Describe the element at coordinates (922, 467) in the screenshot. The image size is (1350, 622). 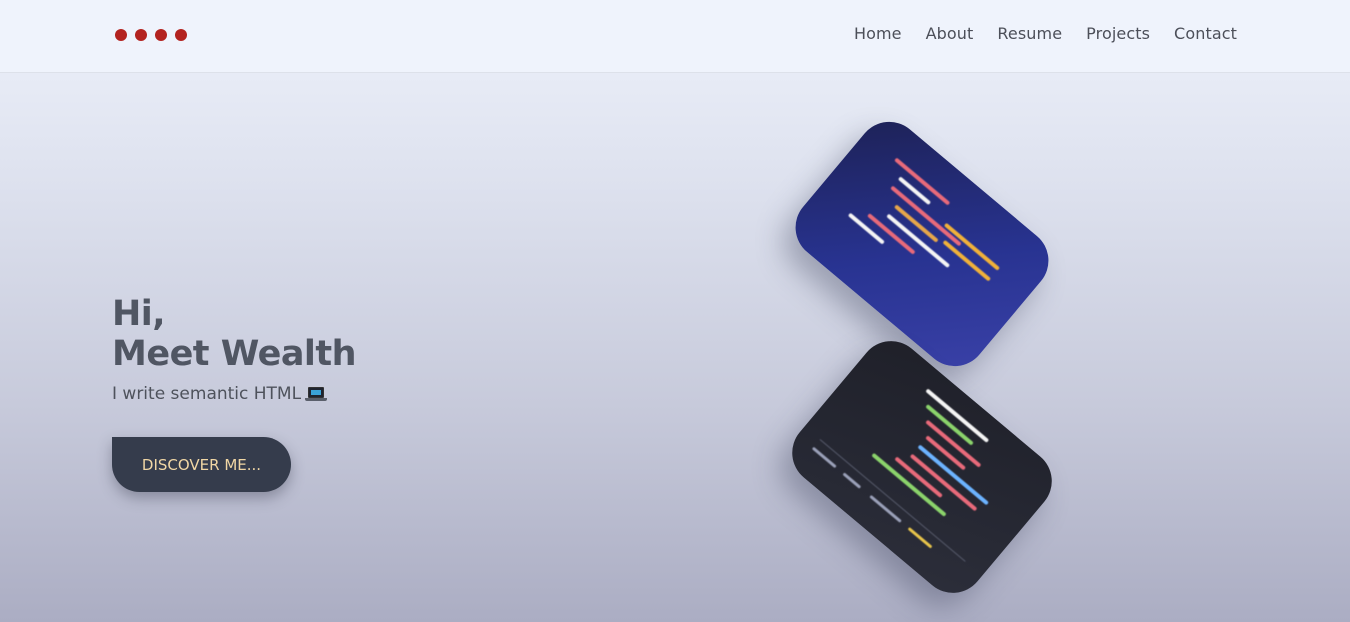
I see `code-image-card-bottom` at that location.